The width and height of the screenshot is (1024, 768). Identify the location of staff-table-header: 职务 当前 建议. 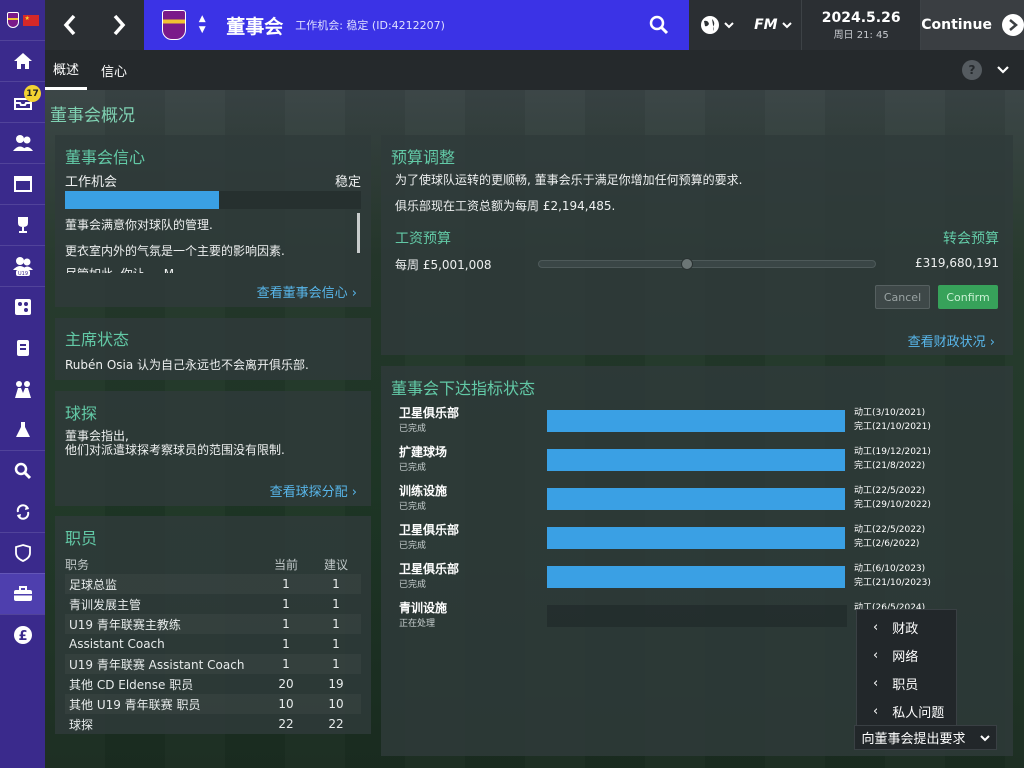
(213, 565).